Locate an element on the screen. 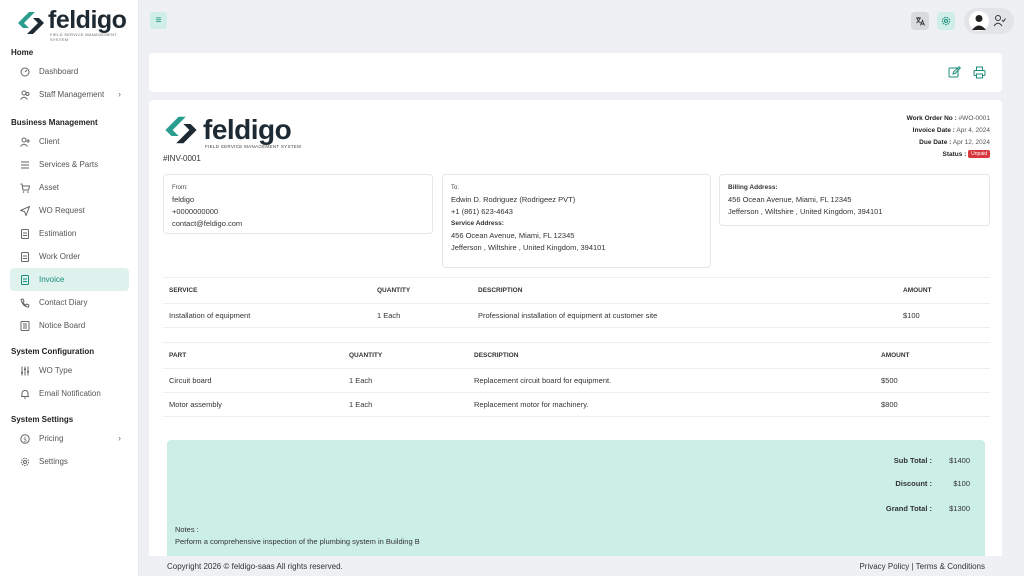 This screenshot has width=1024, height=576. pricing-icon: $ is located at coordinates (25, 439).